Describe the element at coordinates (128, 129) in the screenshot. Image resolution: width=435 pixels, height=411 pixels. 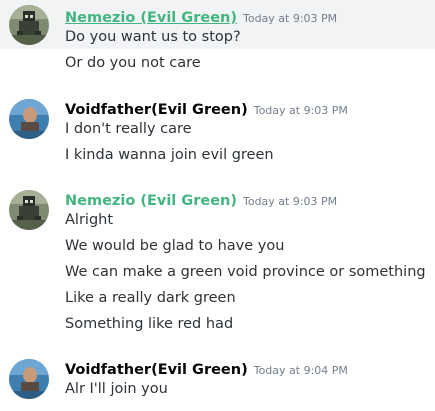
I see `message-text: I don't really care` at that location.